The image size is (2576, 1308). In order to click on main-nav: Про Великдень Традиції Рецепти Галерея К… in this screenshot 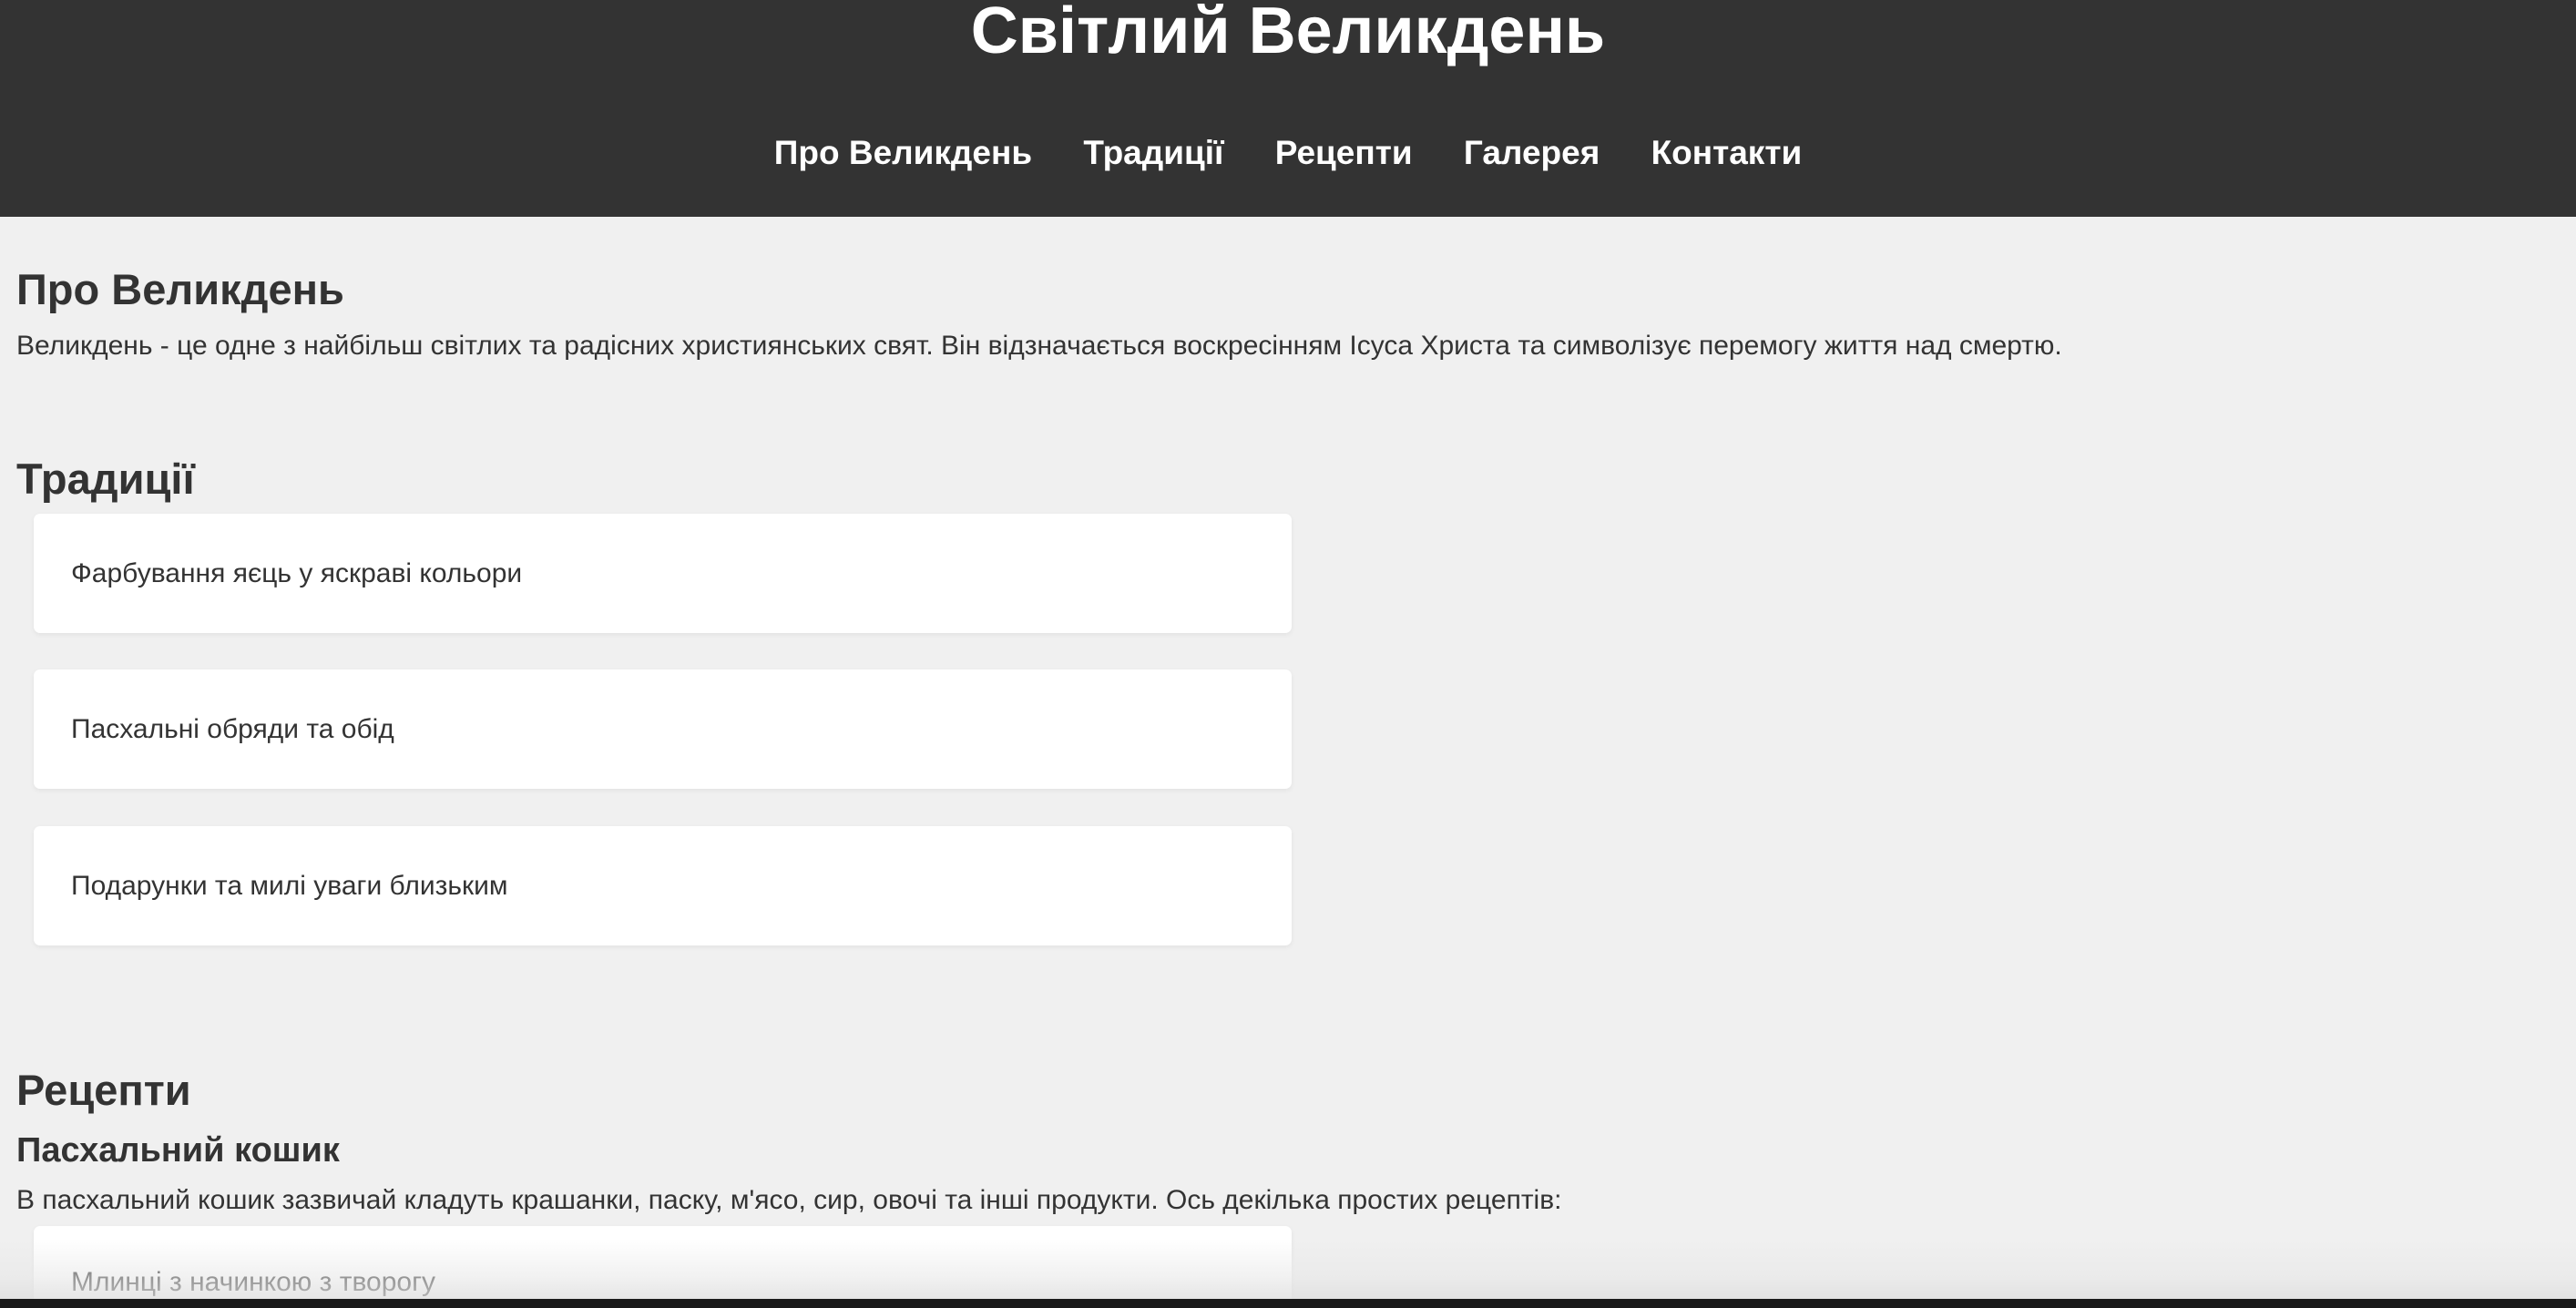, I will do `click(1288, 153)`.